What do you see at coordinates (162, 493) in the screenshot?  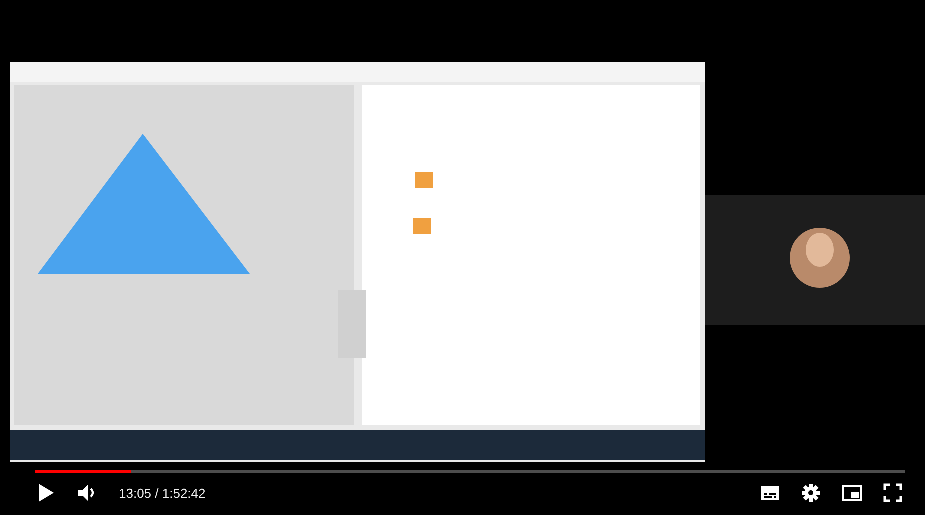 I see `time-display: 13:05 / 1:52:42` at bounding box center [162, 493].